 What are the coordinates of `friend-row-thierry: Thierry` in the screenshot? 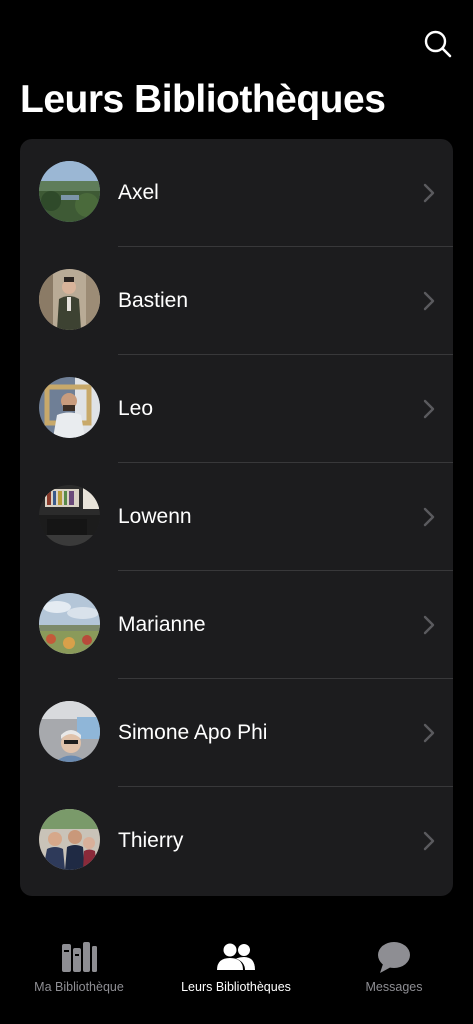 It's located at (236, 841).